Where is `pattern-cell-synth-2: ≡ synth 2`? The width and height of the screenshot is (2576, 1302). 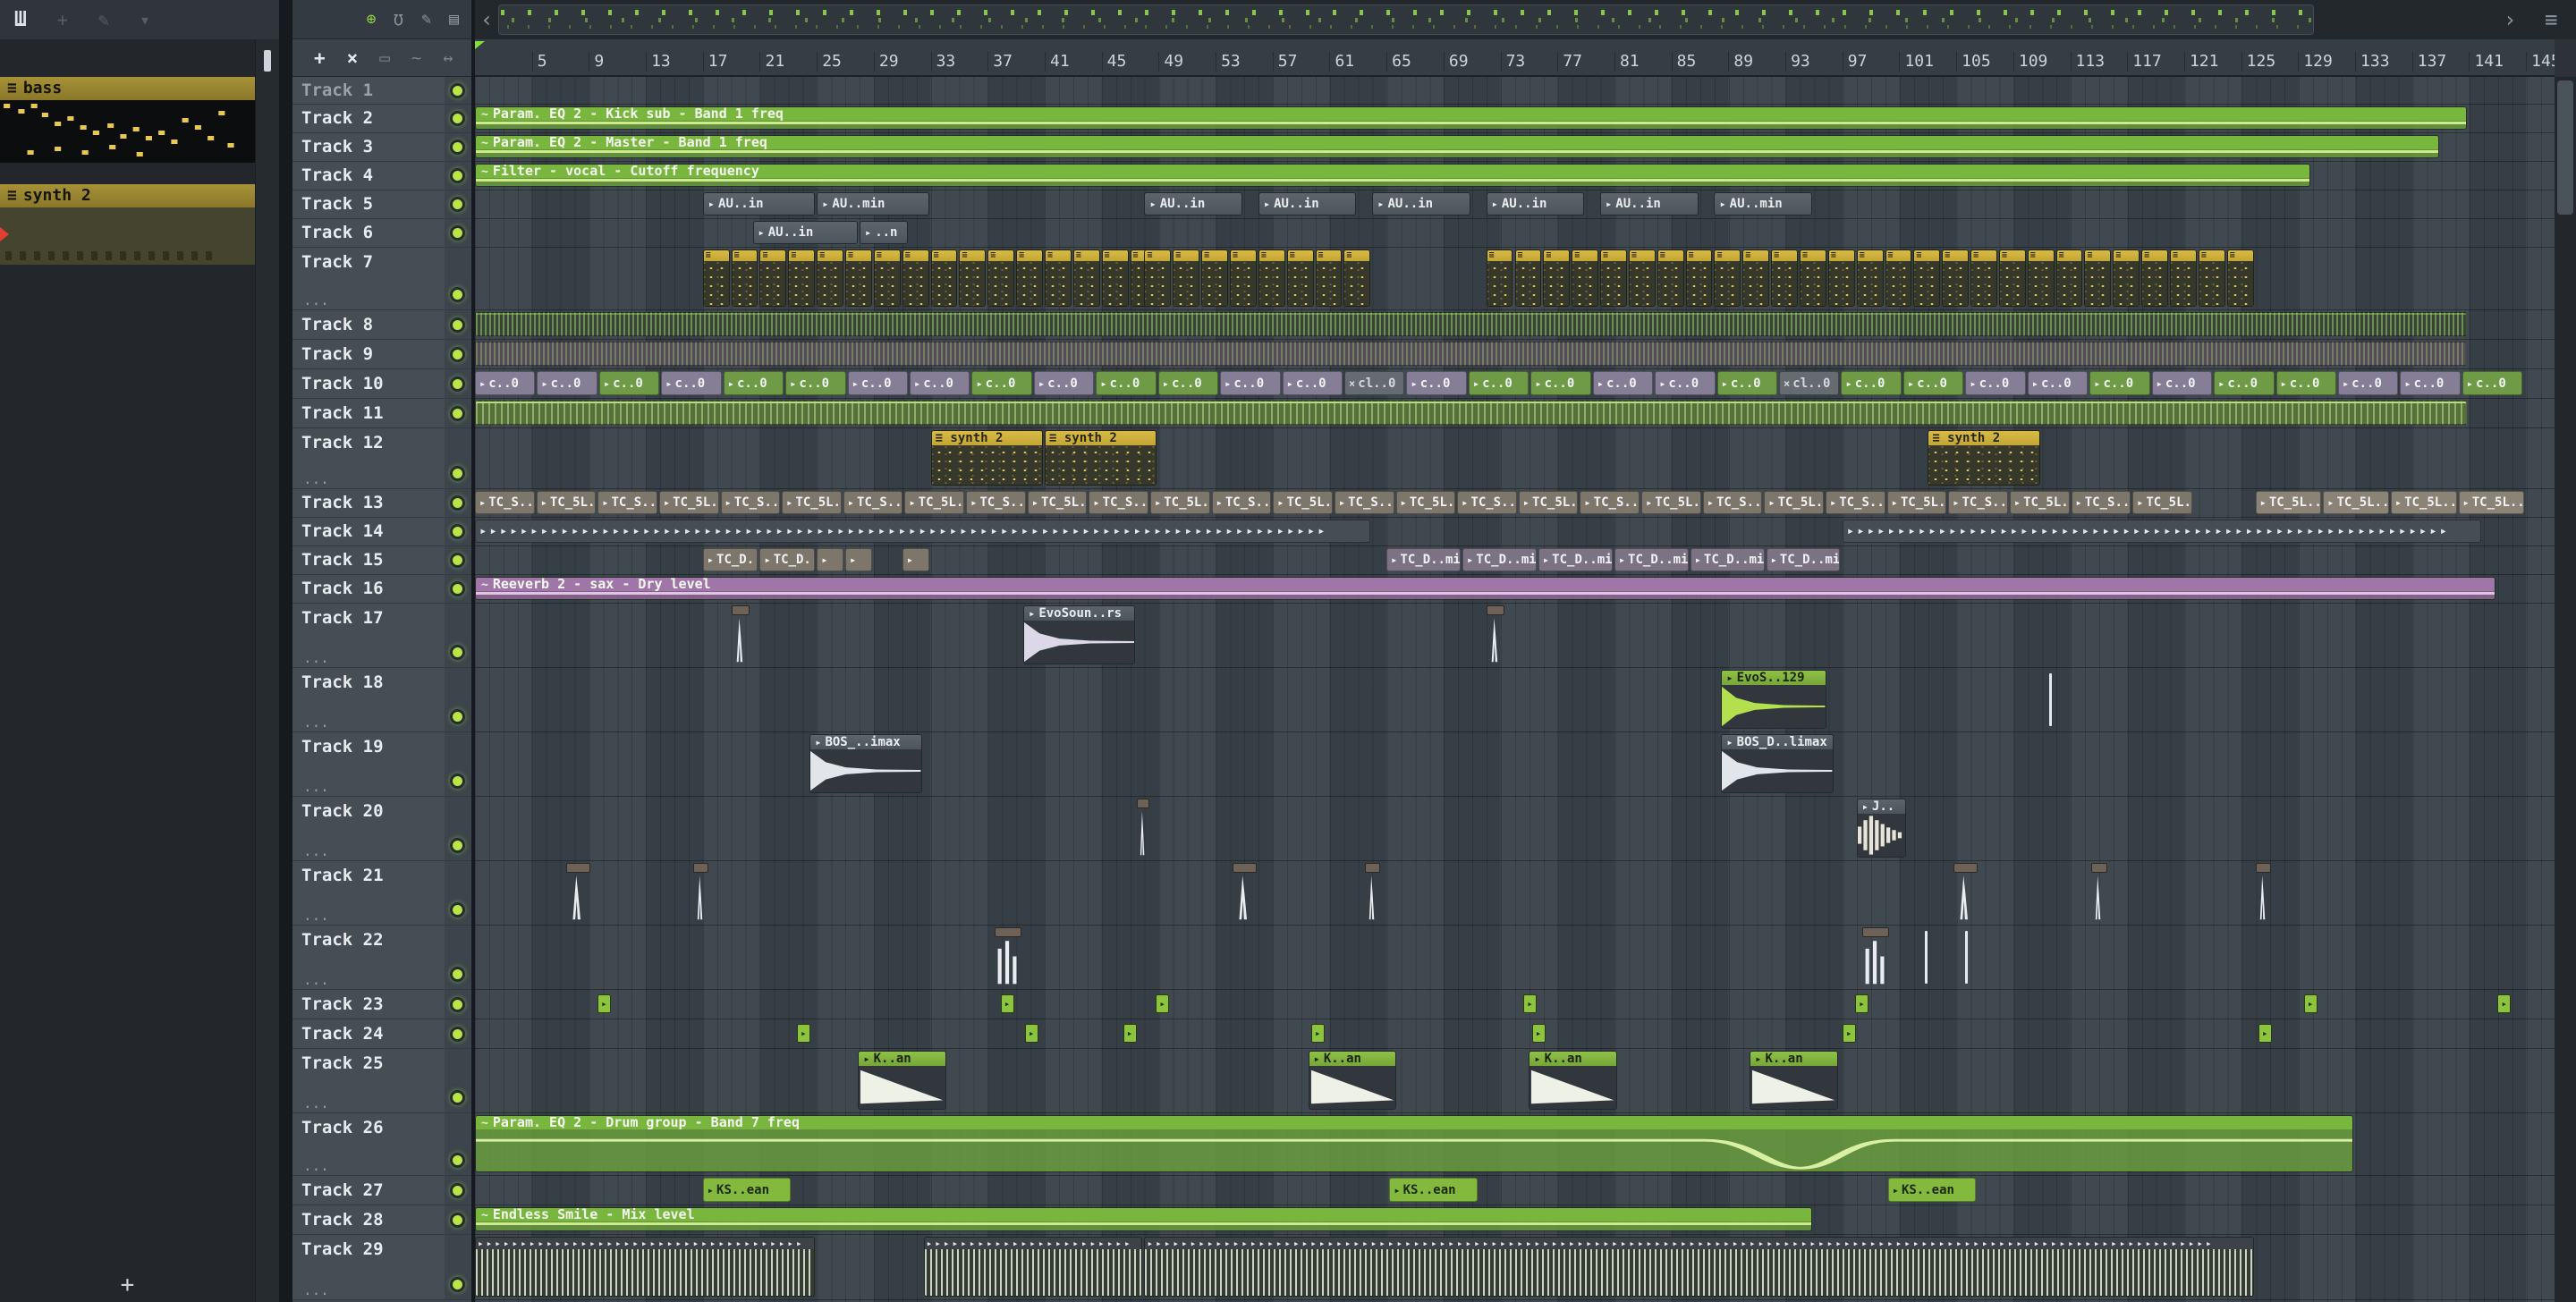
pattern-cell-synth-2: ≡ synth 2 is located at coordinates (127, 224).